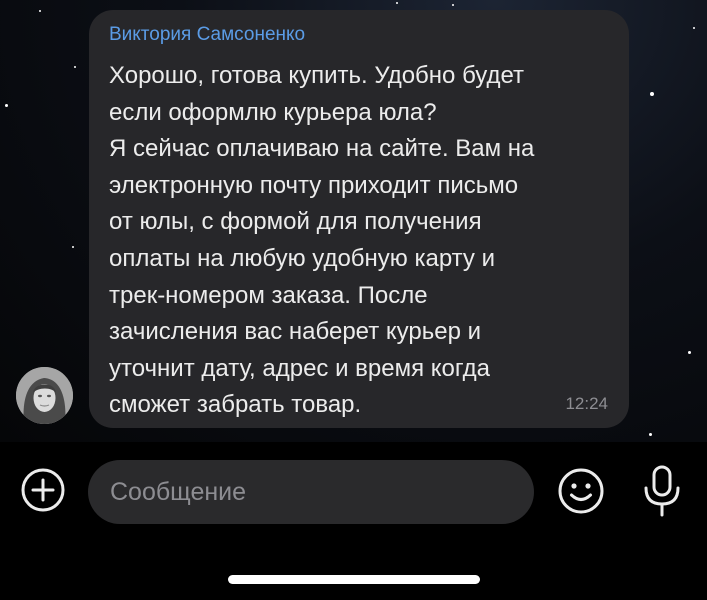 Image resolution: width=707 pixels, height=600 pixels. Describe the element at coordinates (207, 35) in the screenshot. I see `sender-name: Виктория Самсоненко` at that location.